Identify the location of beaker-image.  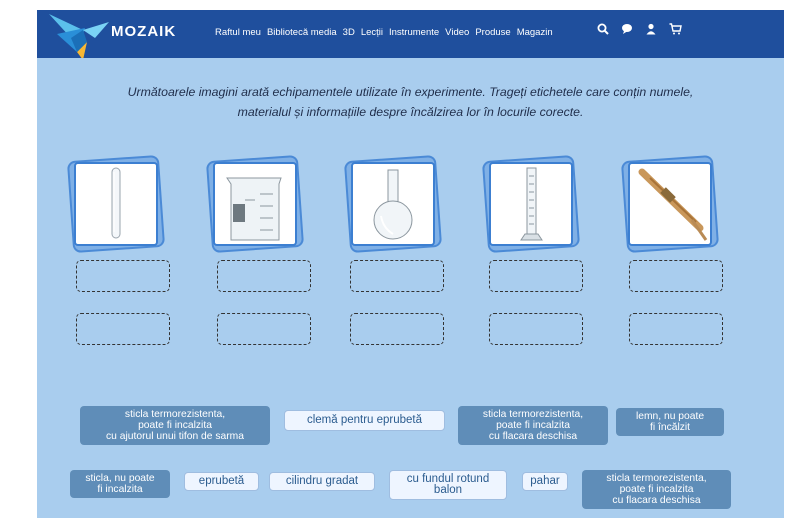
(255, 204).